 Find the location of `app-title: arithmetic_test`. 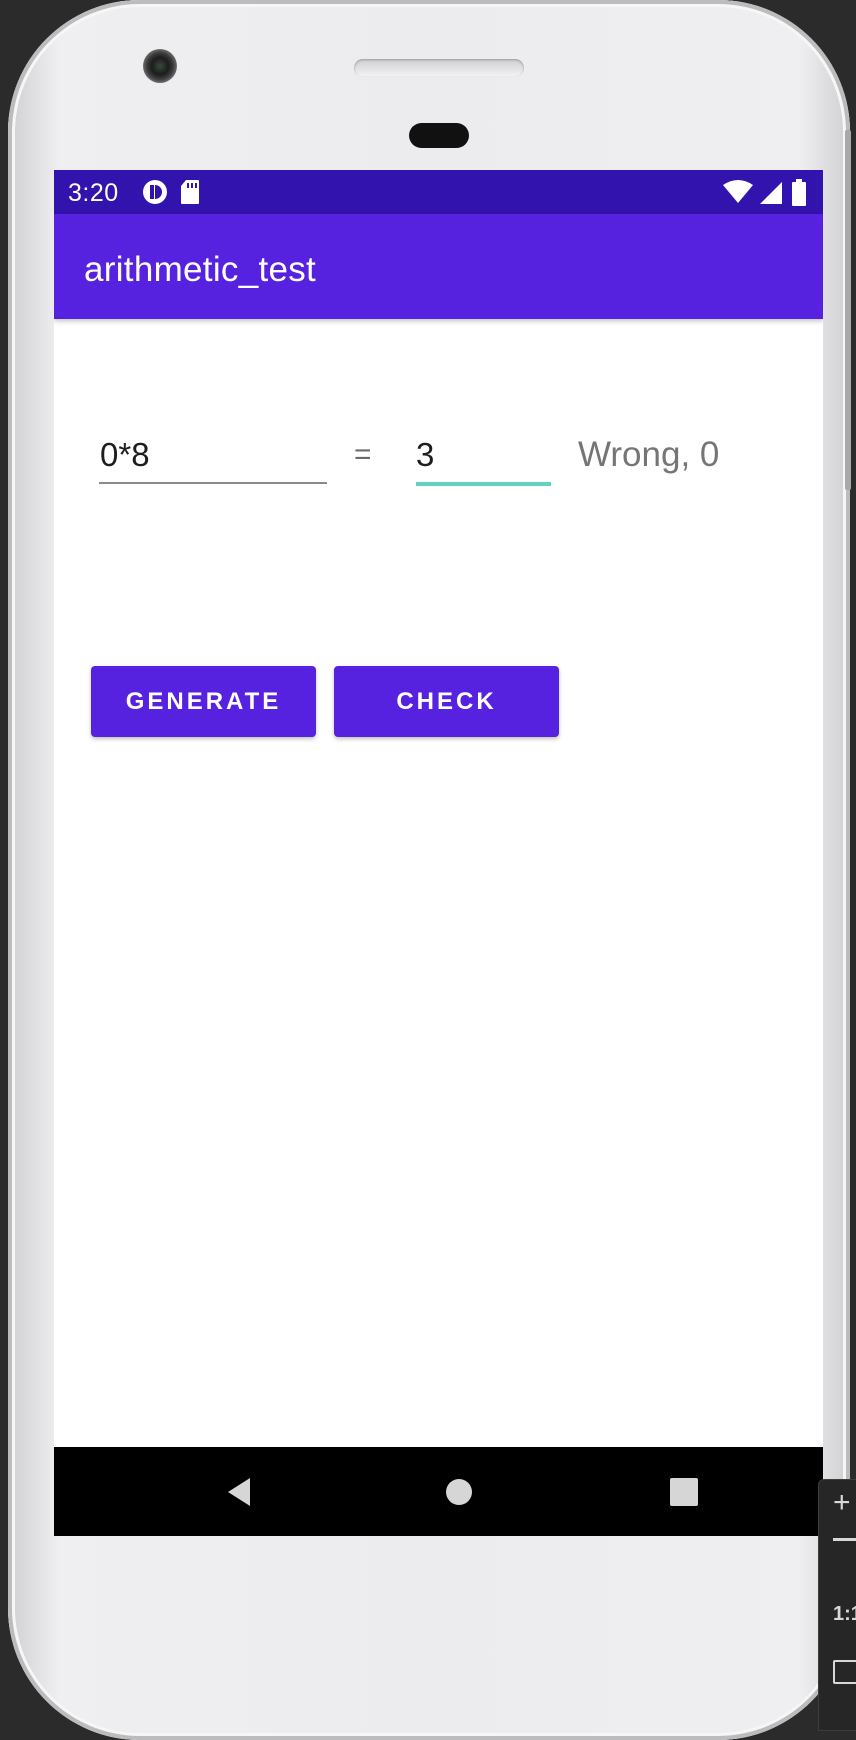

app-title: arithmetic_test is located at coordinates (200, 269).